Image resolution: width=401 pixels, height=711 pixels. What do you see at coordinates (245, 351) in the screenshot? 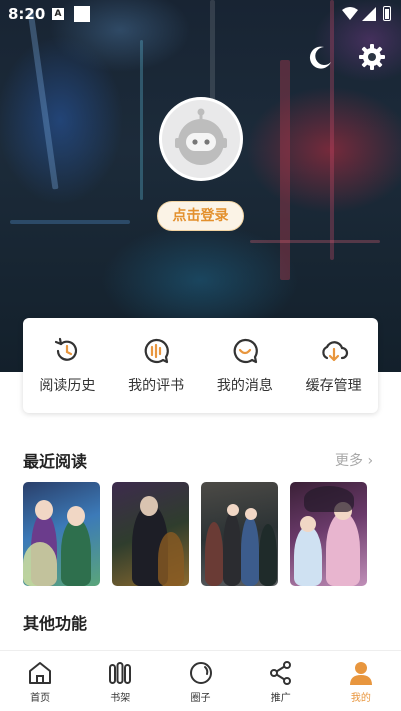
I see `message-icon` at bounding box center [245, 351].